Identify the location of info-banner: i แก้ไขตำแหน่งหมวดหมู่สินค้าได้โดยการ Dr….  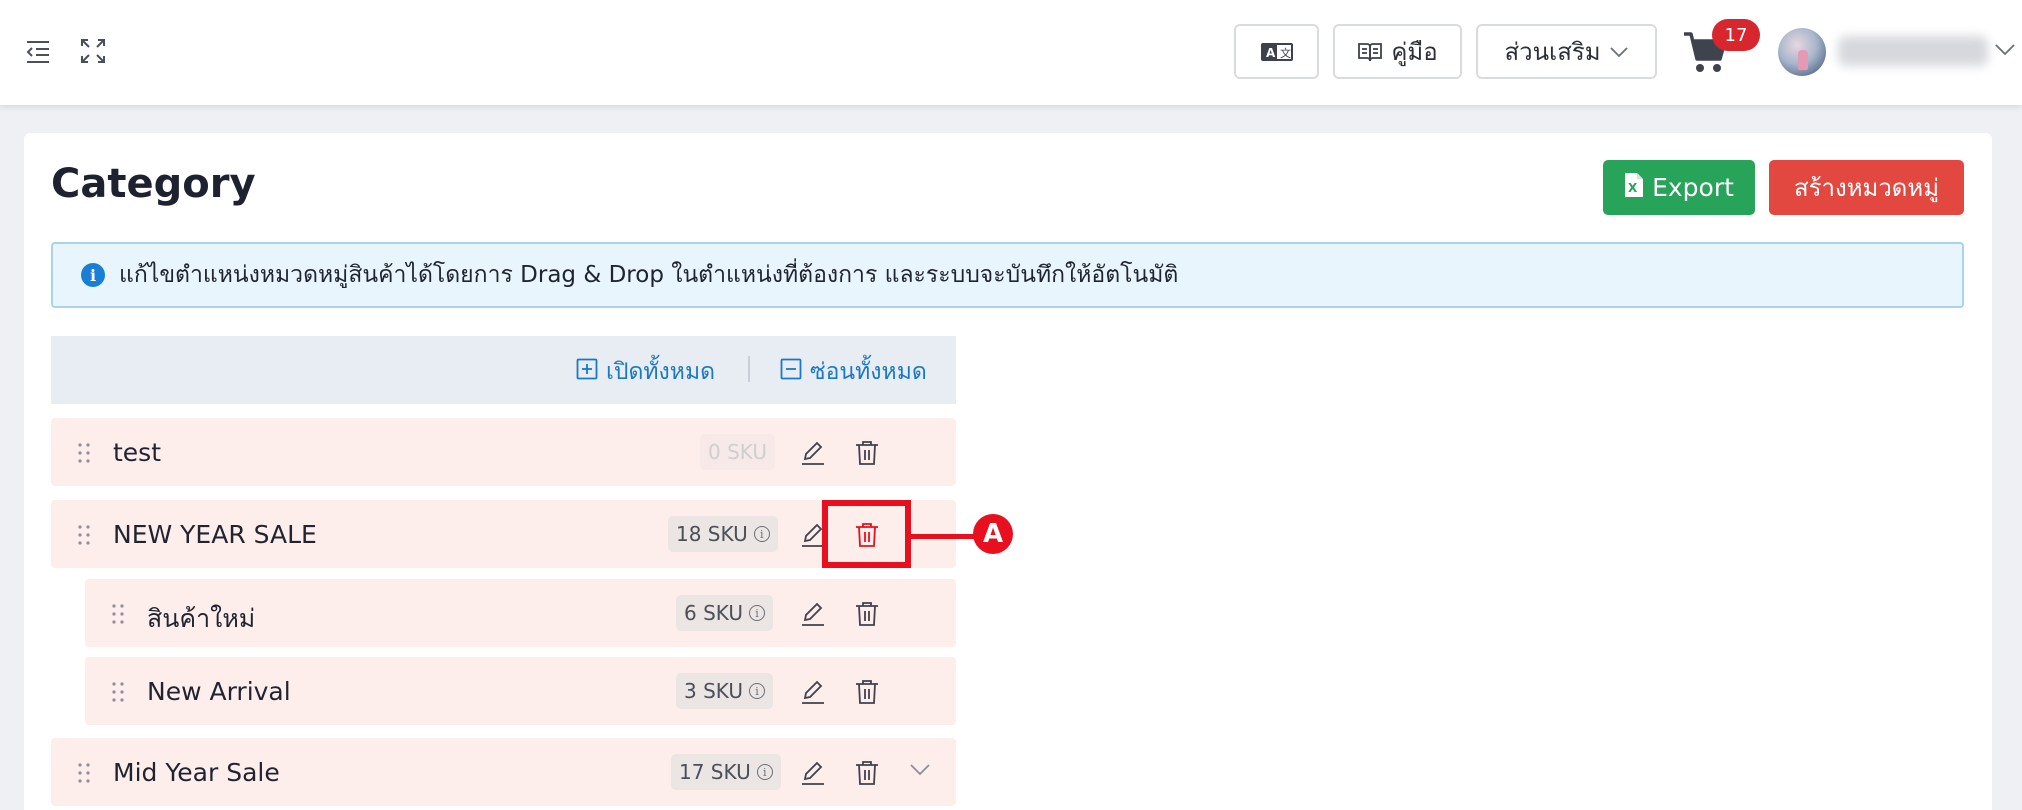
(1007, 275).